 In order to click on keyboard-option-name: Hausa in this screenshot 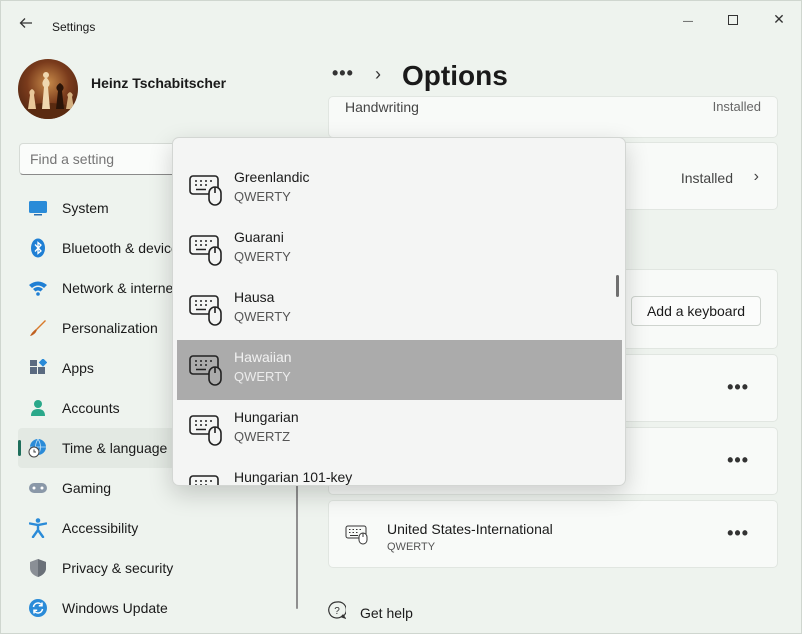, I will do `click(254, 297)`.